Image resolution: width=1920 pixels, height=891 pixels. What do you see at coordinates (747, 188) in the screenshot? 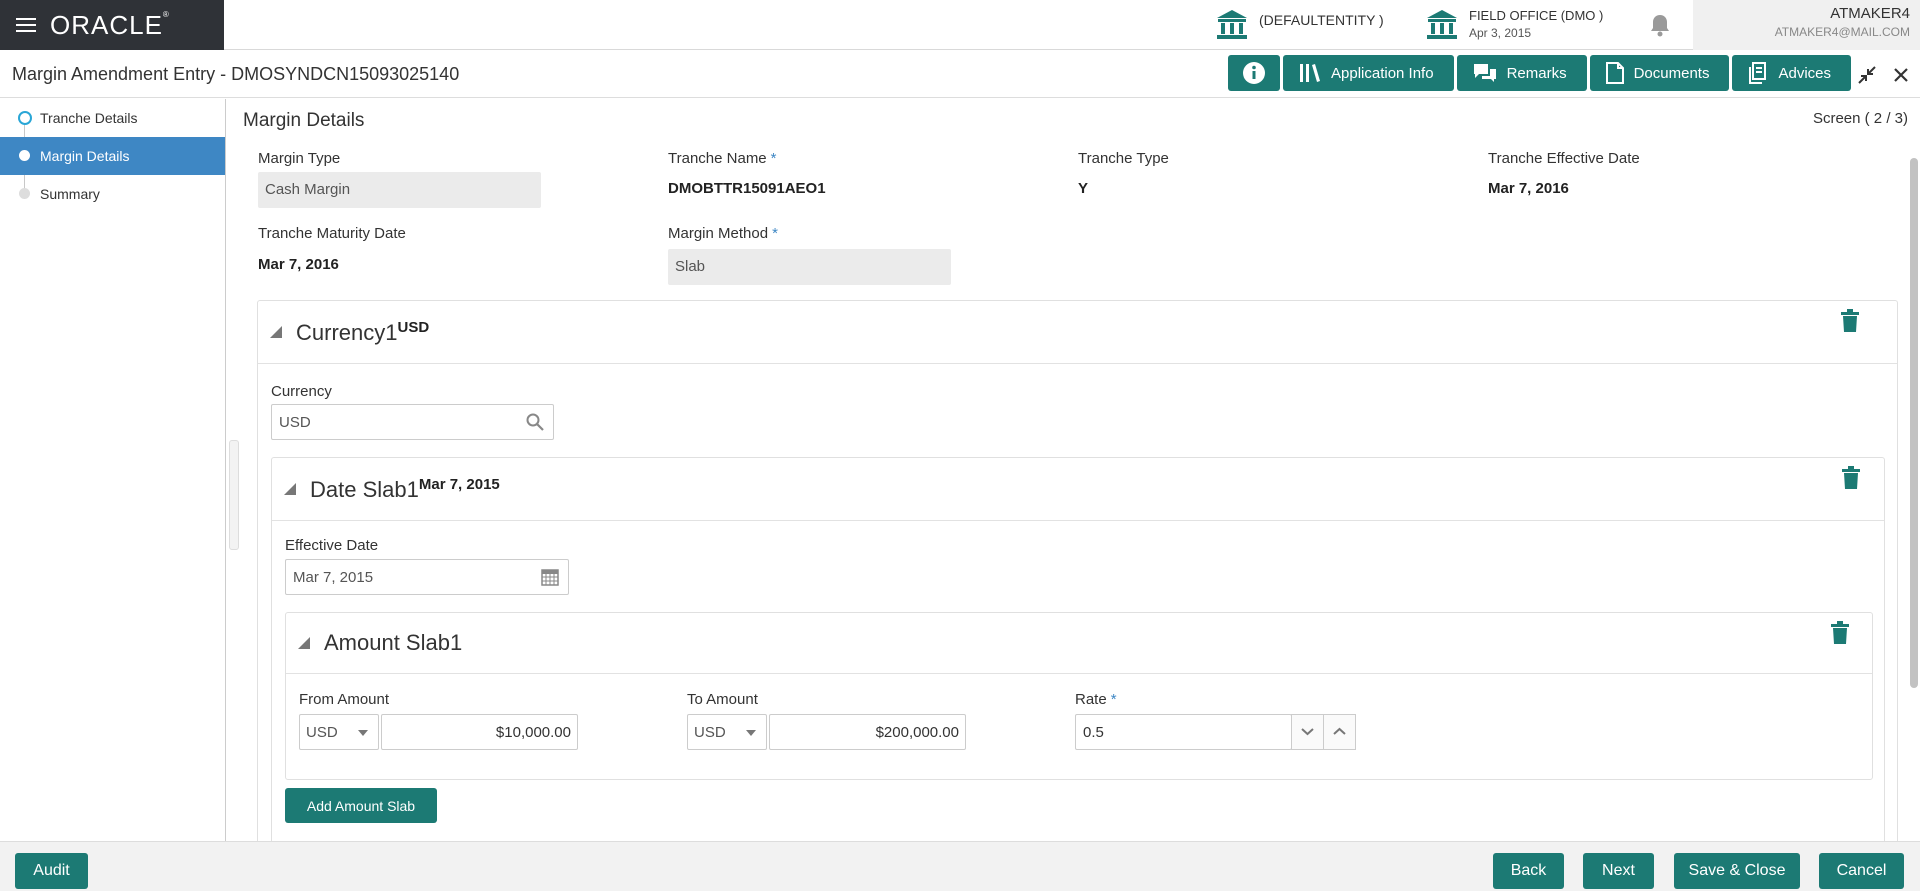
I see `tranche-name-value: DMOBTTR15091AEO1` at bounding box center [747, 188].